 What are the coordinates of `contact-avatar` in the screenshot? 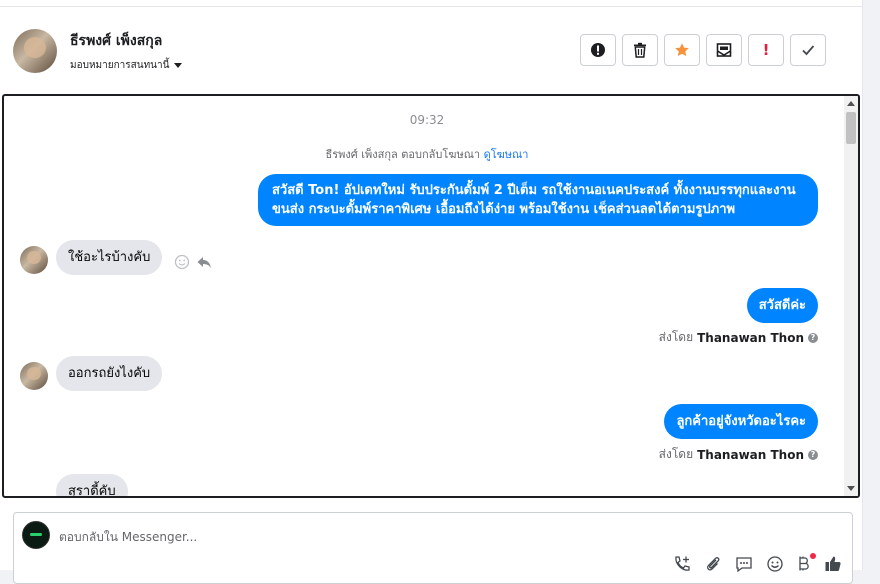 It's located at (35, 51).